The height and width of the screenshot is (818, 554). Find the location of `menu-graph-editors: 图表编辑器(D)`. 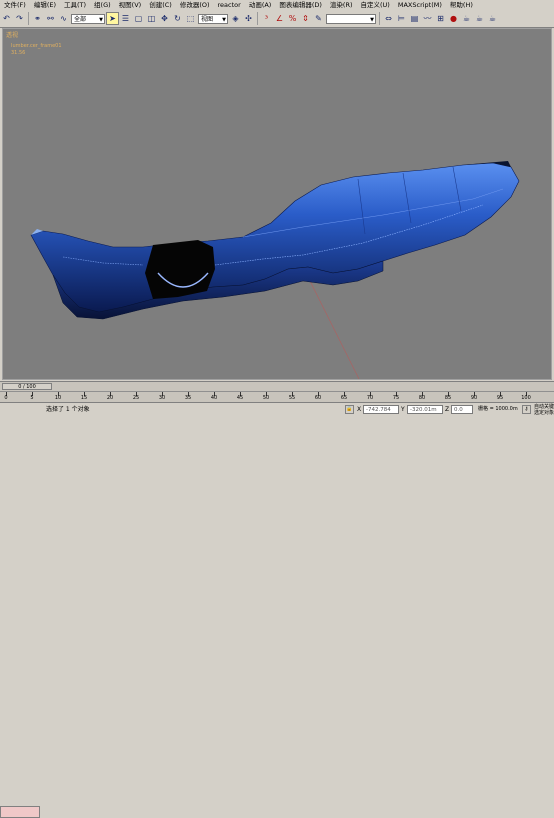

menu-graph-editors: 图表编辑器(D) is located at coordinates (300, 5).